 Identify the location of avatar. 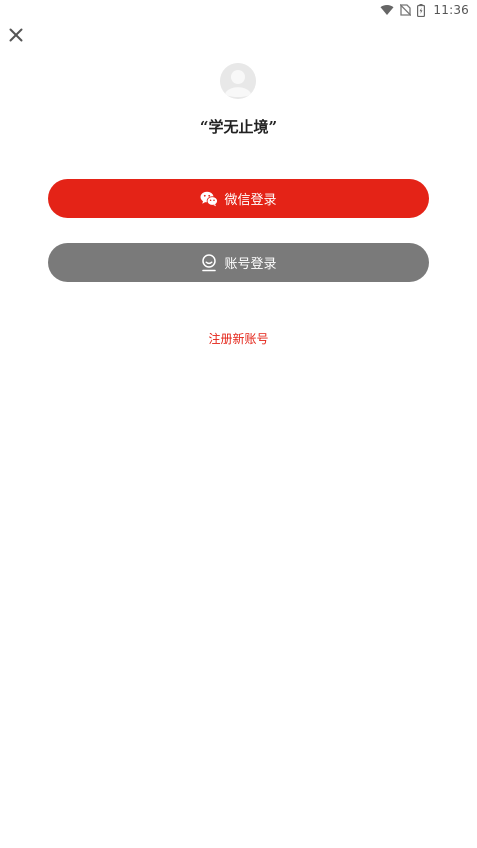
(238, 81).